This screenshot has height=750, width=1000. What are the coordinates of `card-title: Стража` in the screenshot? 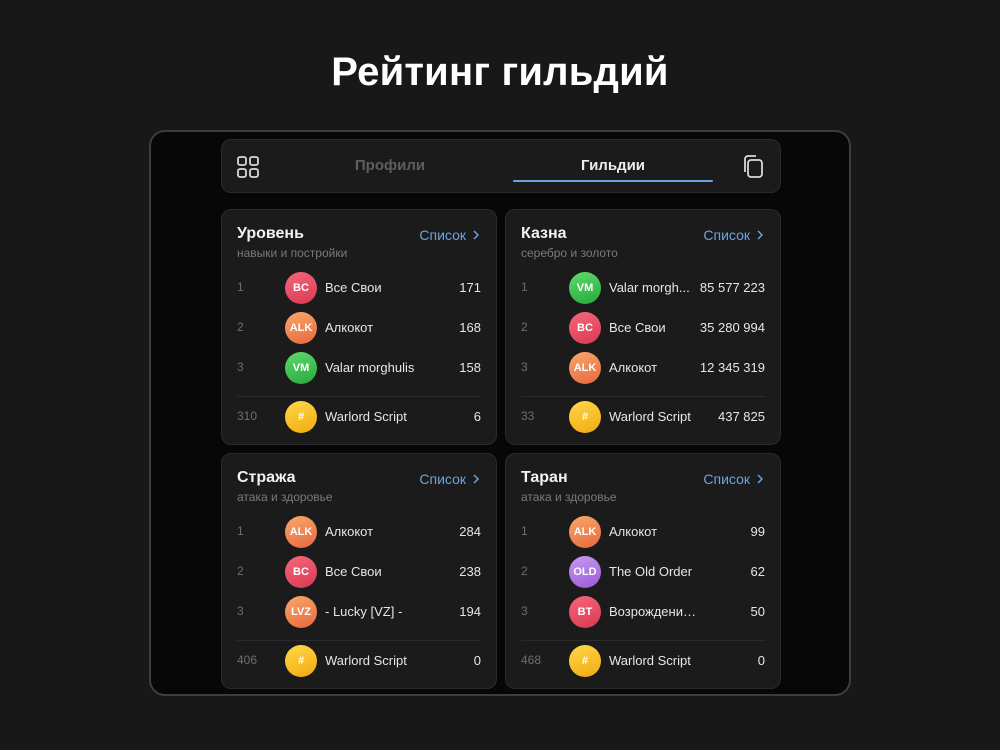 It's located at (266, 477).